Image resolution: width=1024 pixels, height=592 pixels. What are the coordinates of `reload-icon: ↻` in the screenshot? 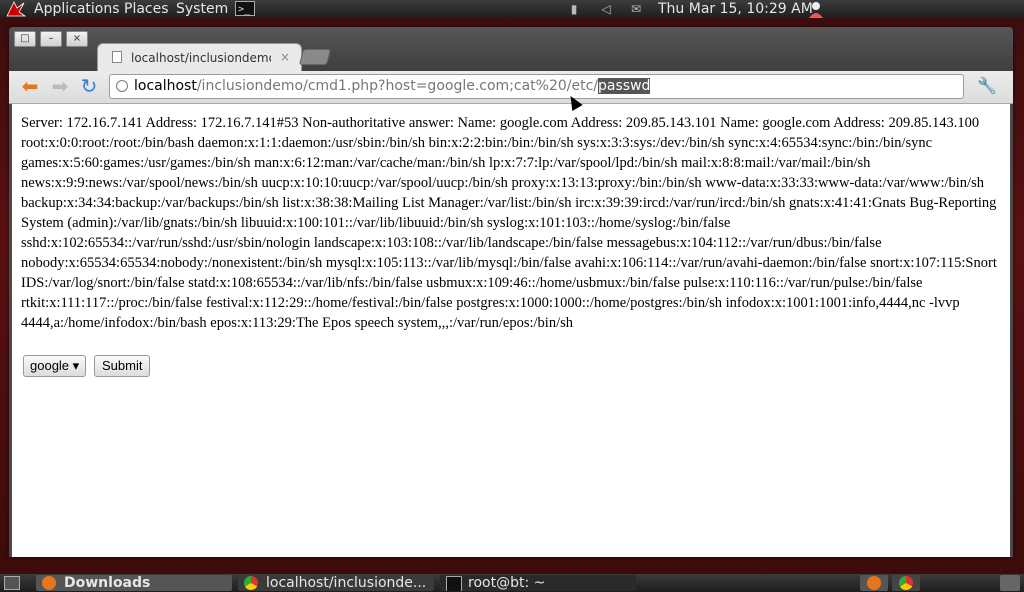 It's located at (89, 86).